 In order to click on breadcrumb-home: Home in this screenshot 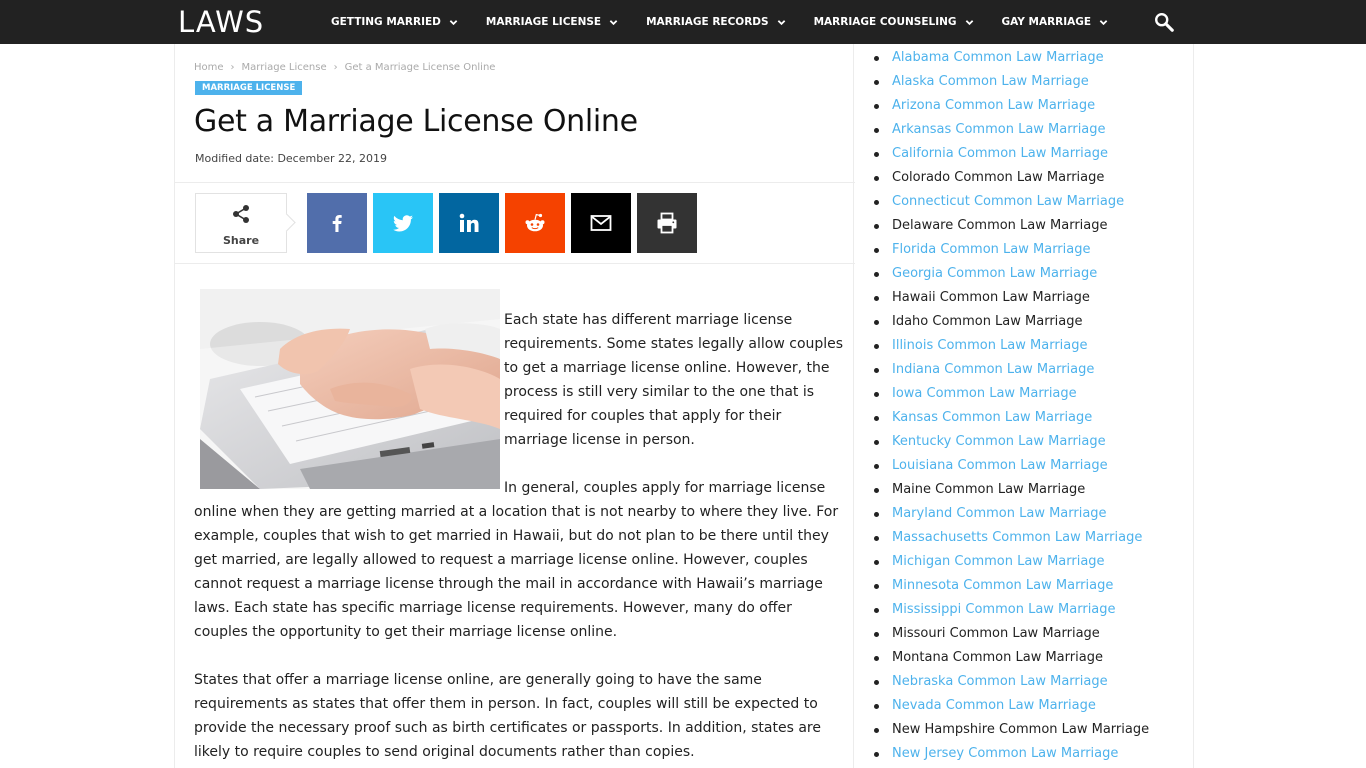, I will do `click(209, 67)`.